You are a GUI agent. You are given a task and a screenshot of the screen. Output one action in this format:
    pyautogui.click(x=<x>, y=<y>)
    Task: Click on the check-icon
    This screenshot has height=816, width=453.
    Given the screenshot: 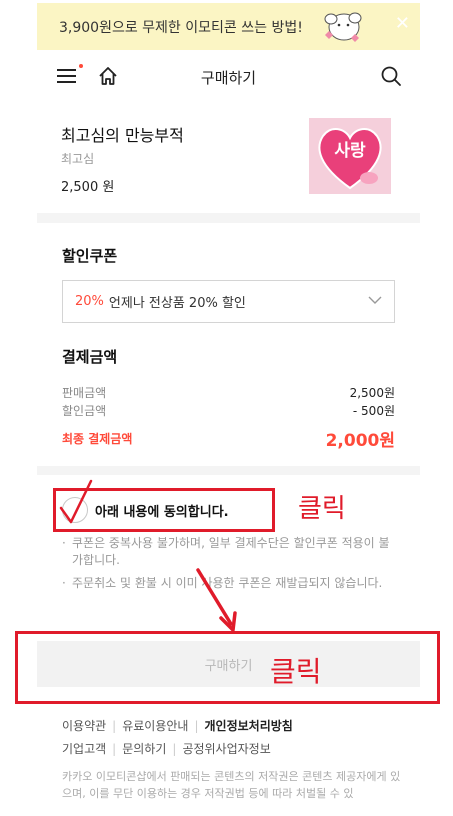 What is the action you would take?
    pyautogui.click(x=76, y=501)
    